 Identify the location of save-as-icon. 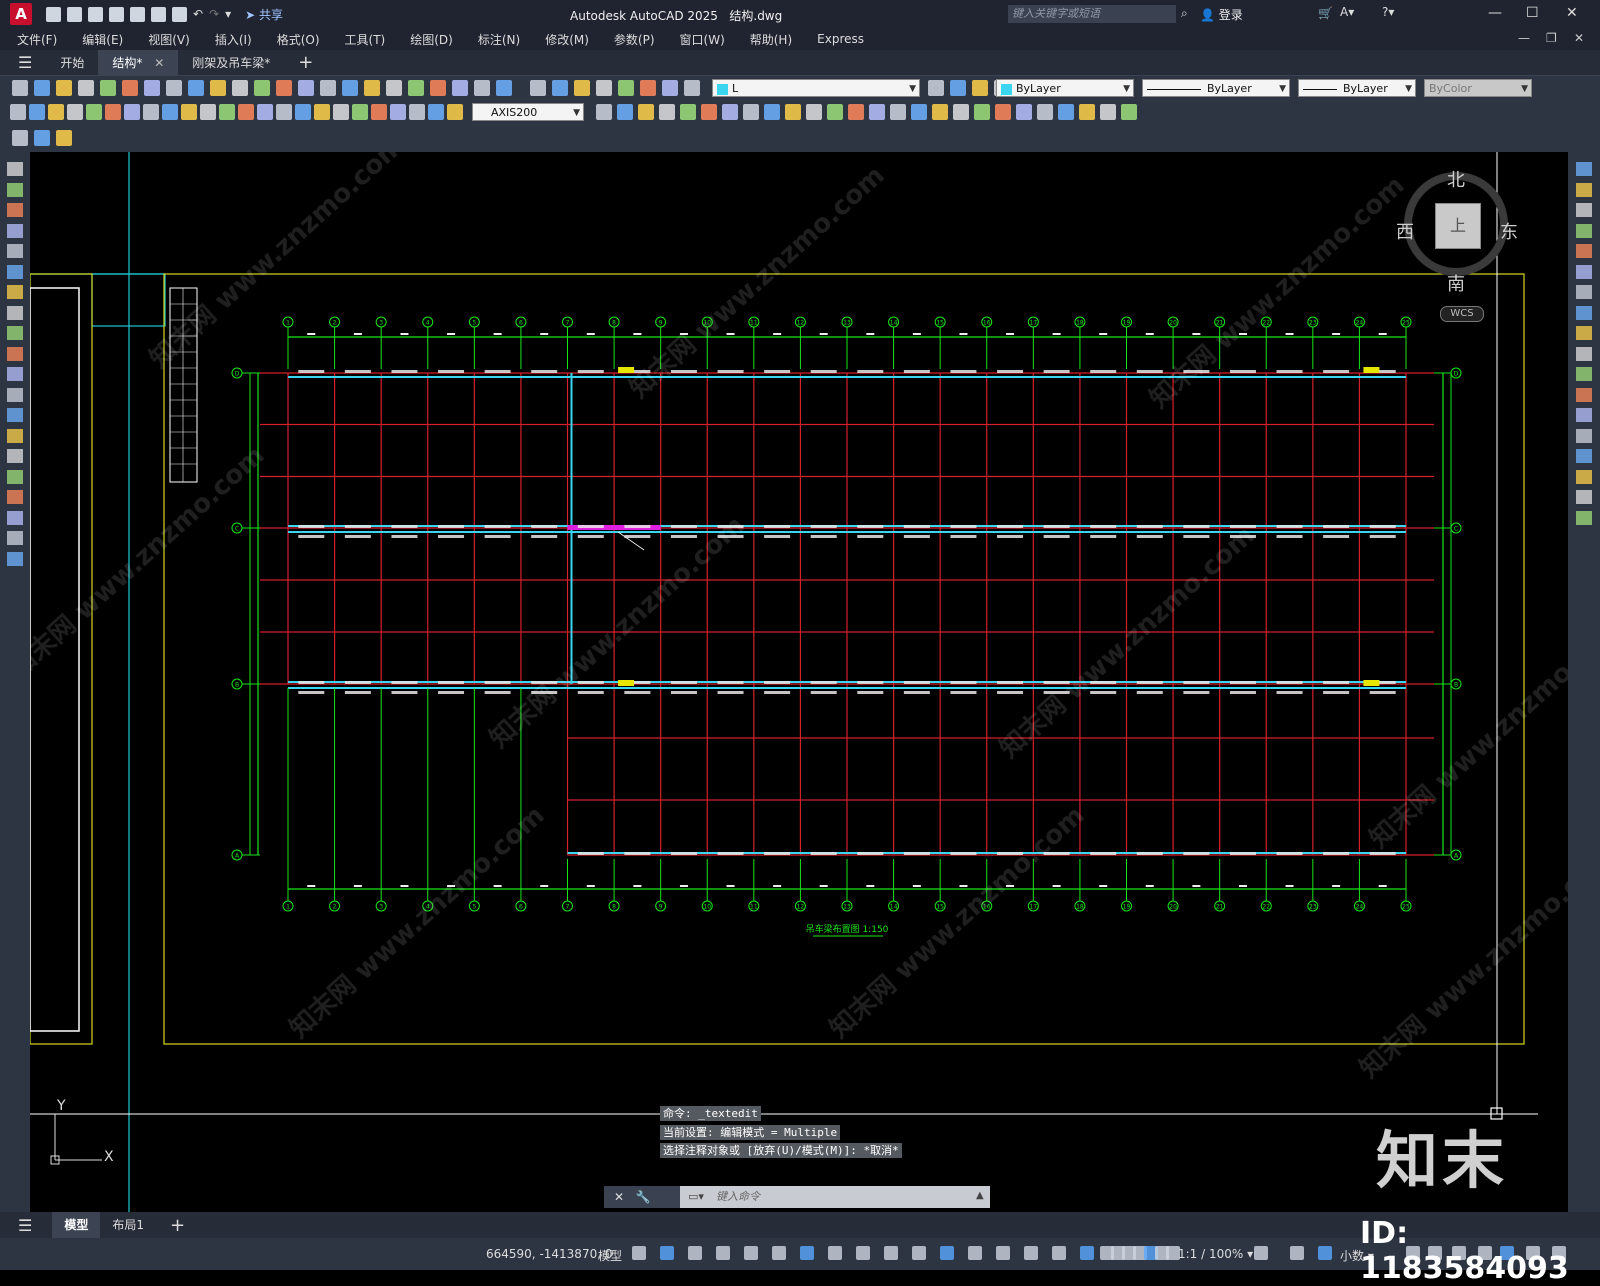
(116, 14).